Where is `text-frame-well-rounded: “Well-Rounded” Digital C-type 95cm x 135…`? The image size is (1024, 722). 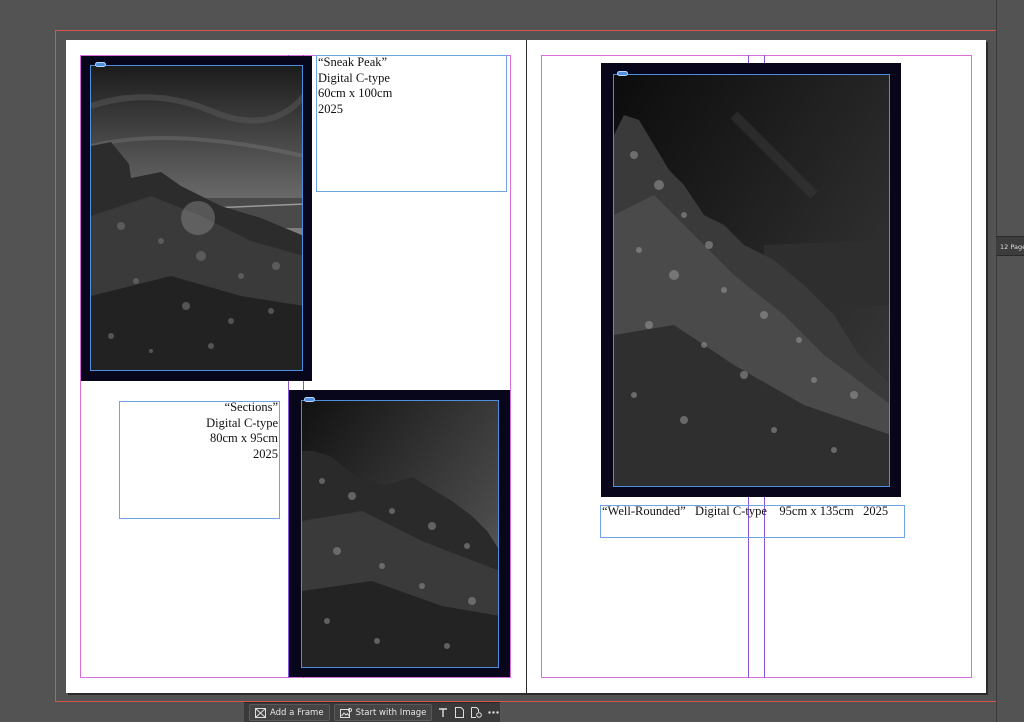
text-frame-well-rounded: “Well-Rounded” Digital C-type 95cm x 135… is located at coordinates (752, 521).